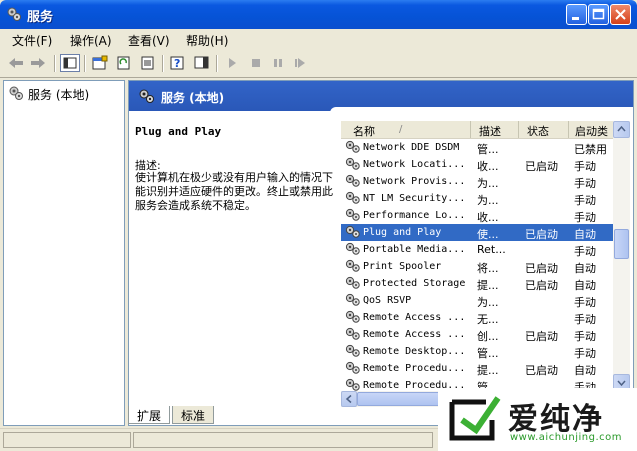 The width and height of the screenshot is (637, 451). I want to click on service-name: Protected Storage, so click(414, 283).